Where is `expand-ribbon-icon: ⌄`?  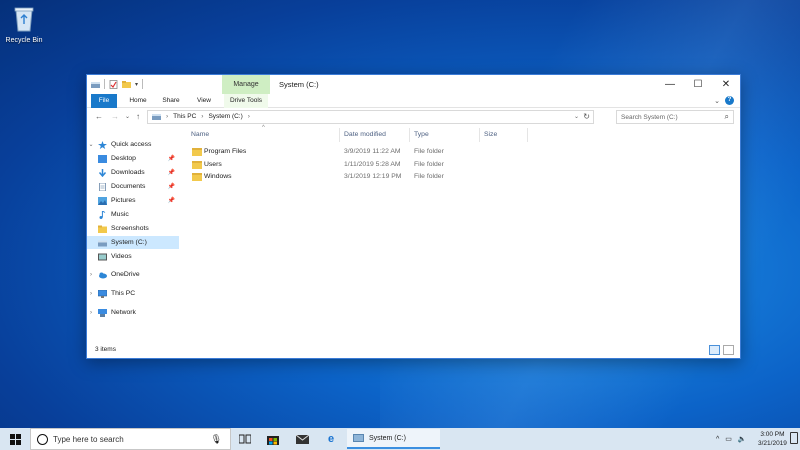
expand-ribbon-icon: ⌄ is located at coordinates (717, 101).